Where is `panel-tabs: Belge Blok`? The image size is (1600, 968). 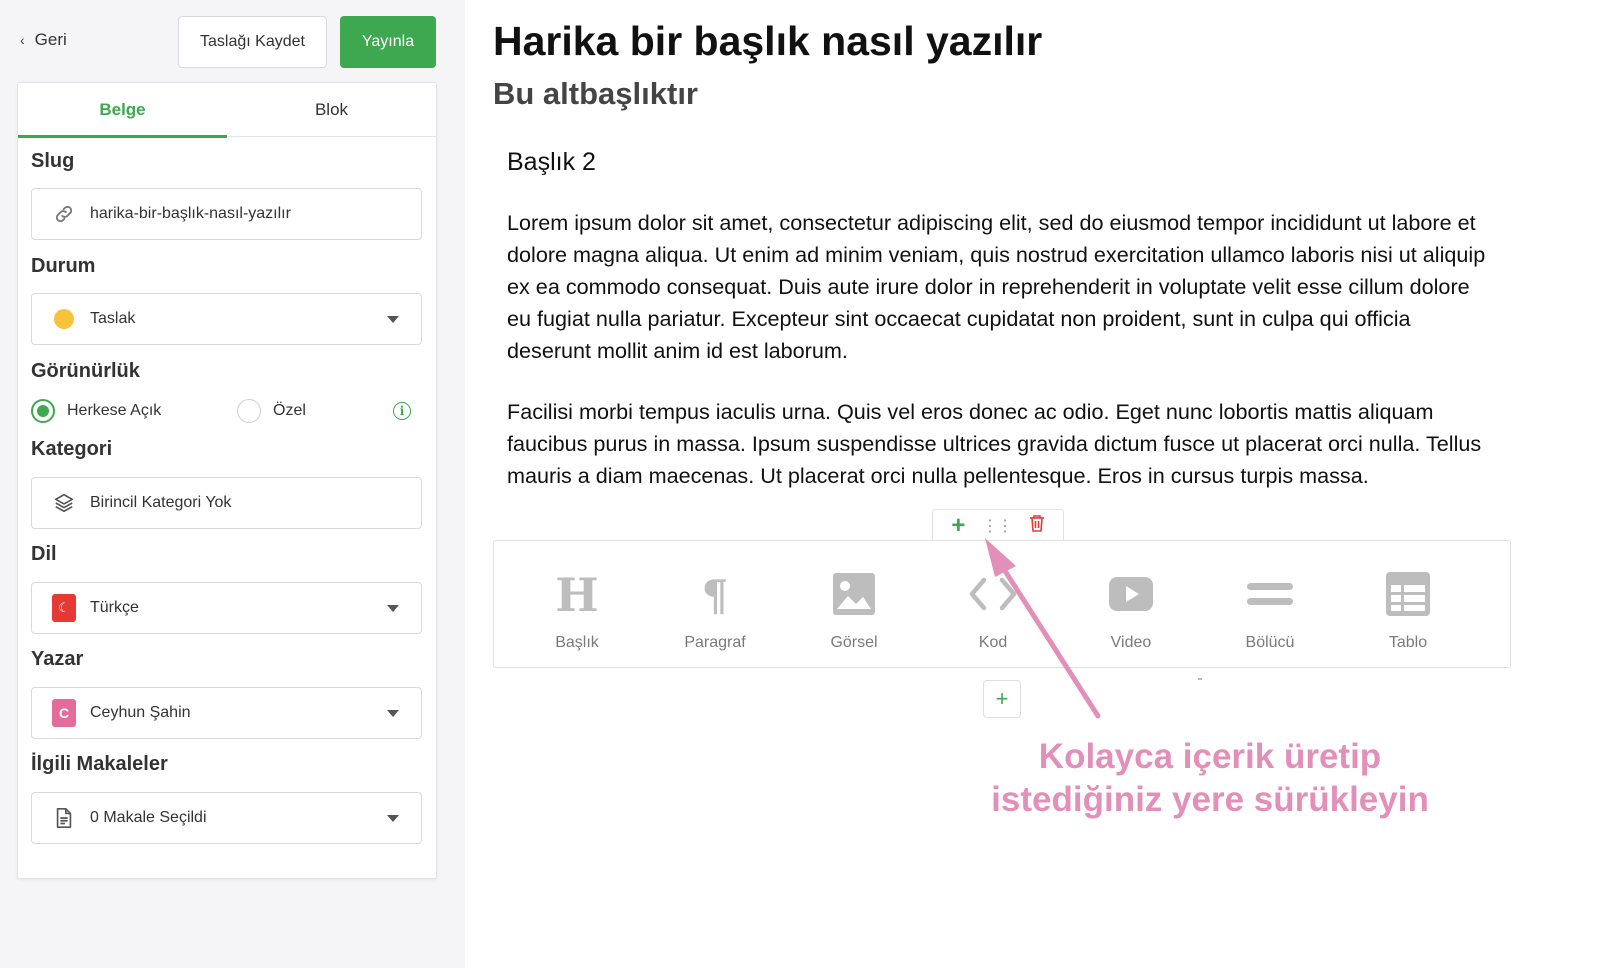 panel-tabs: Belge Blok is located at coordinates (227, 110).